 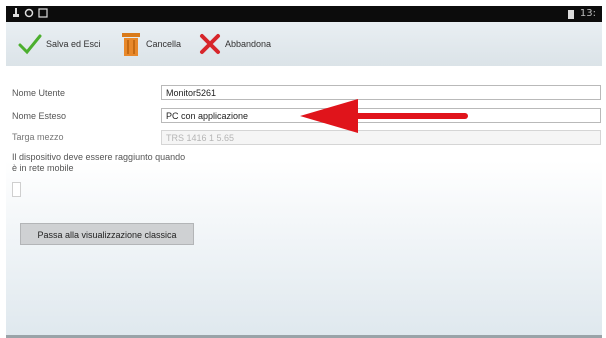 I want to click on usb-icon, so click(x=16, y=12).